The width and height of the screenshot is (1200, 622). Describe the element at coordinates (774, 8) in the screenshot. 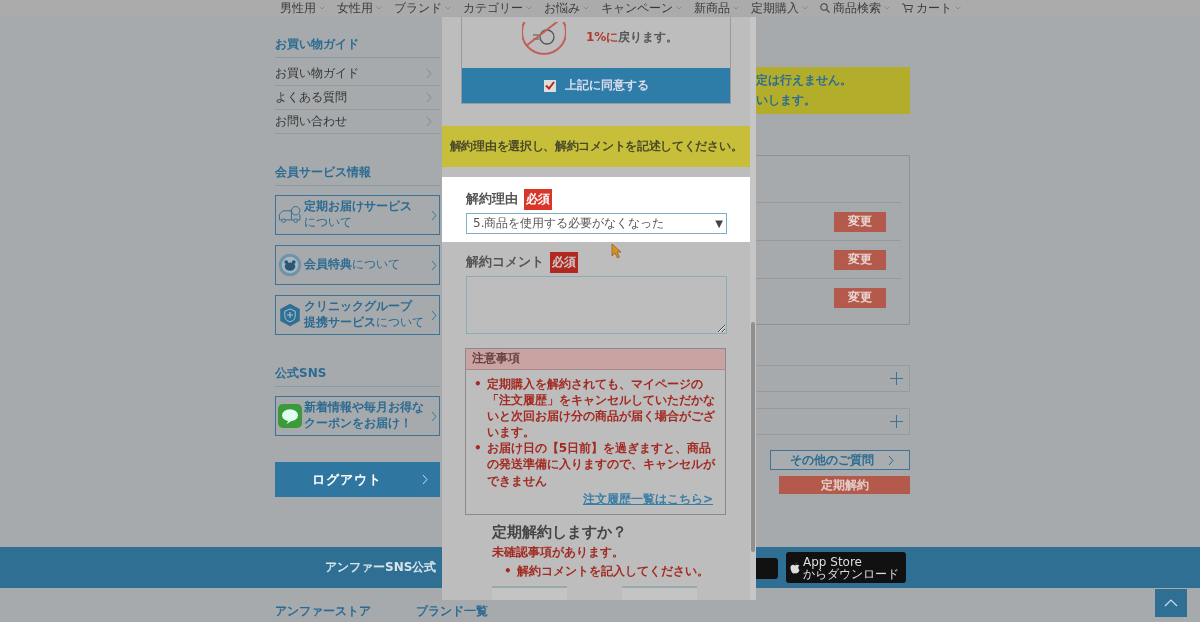

I see `nav-label: 定期購入` at that location.